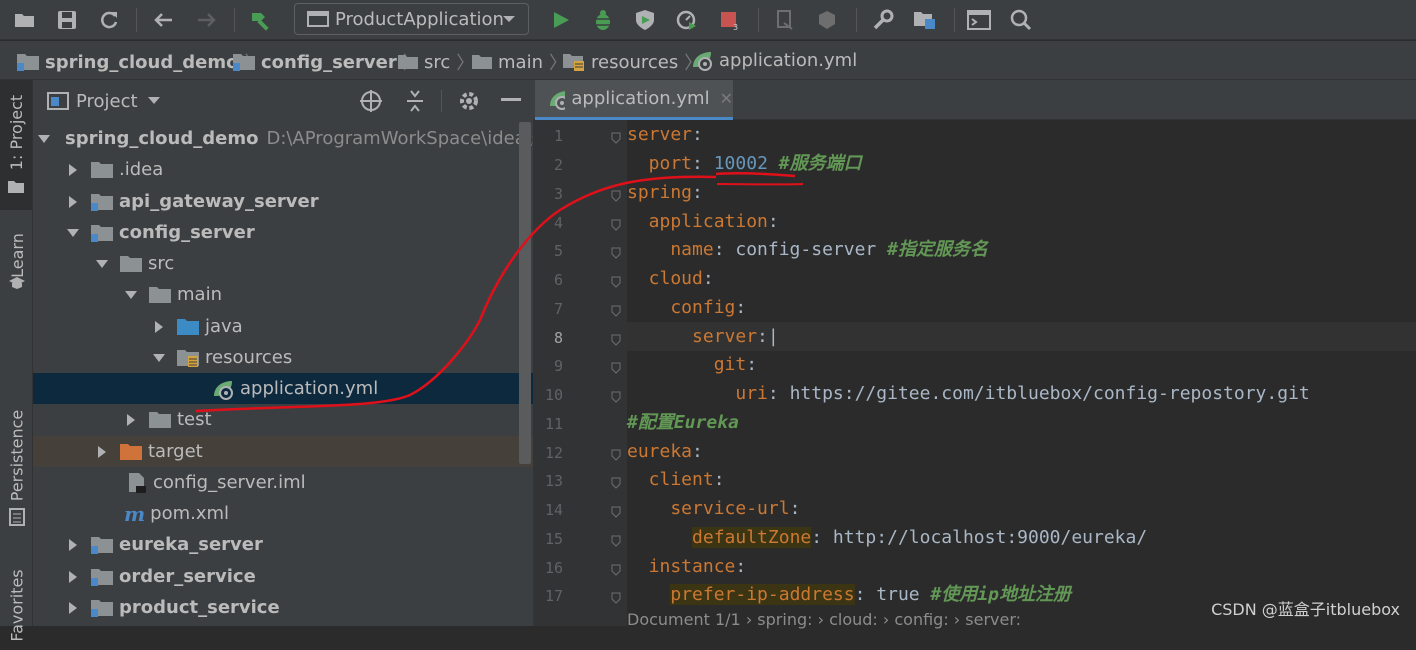 This screenshot has height=650, width=1416. I want to click on code-line: spring:, so click(665, 192).